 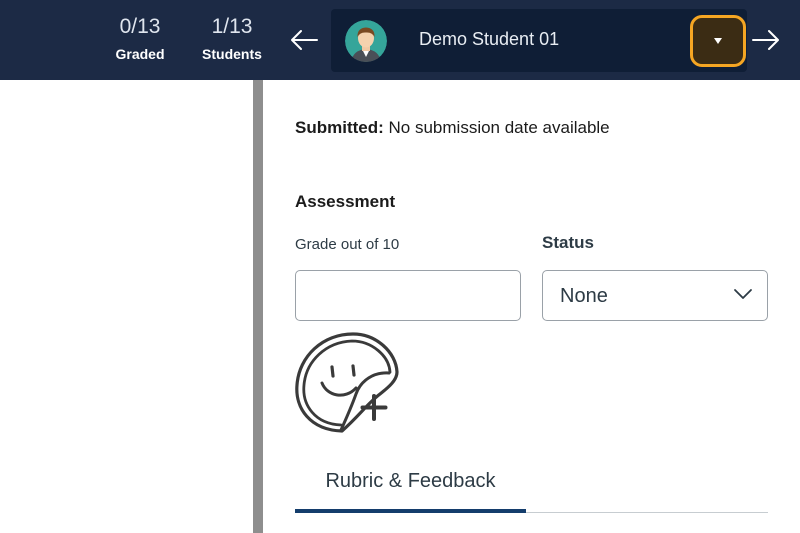 What do you see at coordinates (655, 295) in the screenshot?
I see `status-select: None` at bounding box center [655, 295].